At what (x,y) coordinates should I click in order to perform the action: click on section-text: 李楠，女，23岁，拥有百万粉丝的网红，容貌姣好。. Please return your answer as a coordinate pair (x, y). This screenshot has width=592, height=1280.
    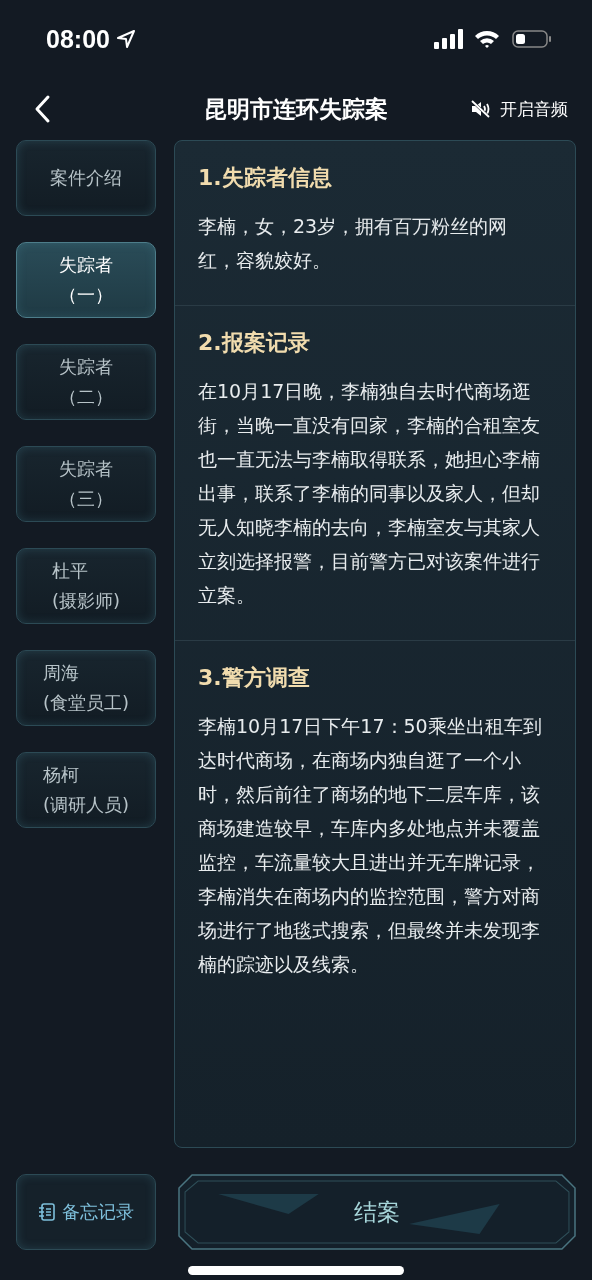
    Looking at the image, I should click on (353, 243).